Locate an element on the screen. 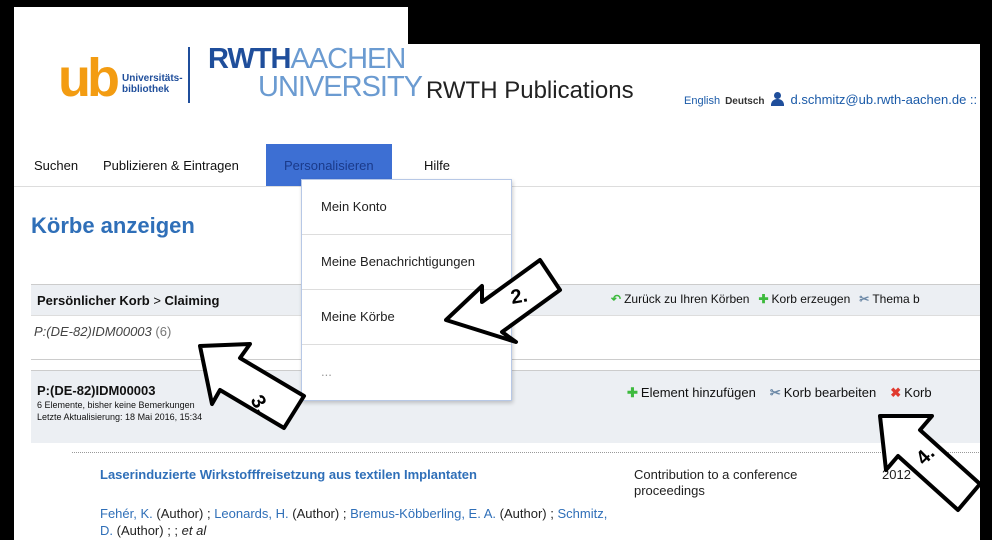 This screenshot has height=540, width=992. ub-logo-subtitle: Universitäts- bibliothek is located at coordinates (152, 84).